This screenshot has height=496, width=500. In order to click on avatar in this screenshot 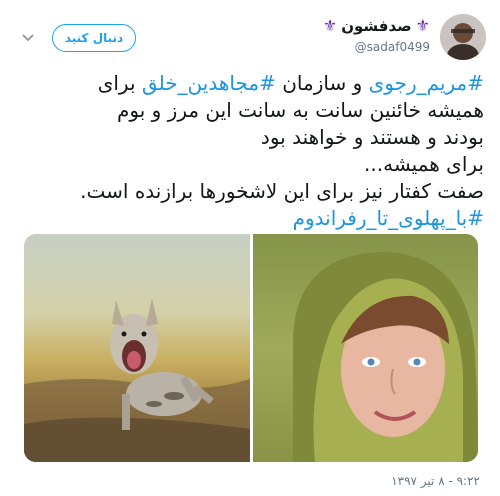, I will do `click(463, 37)`.